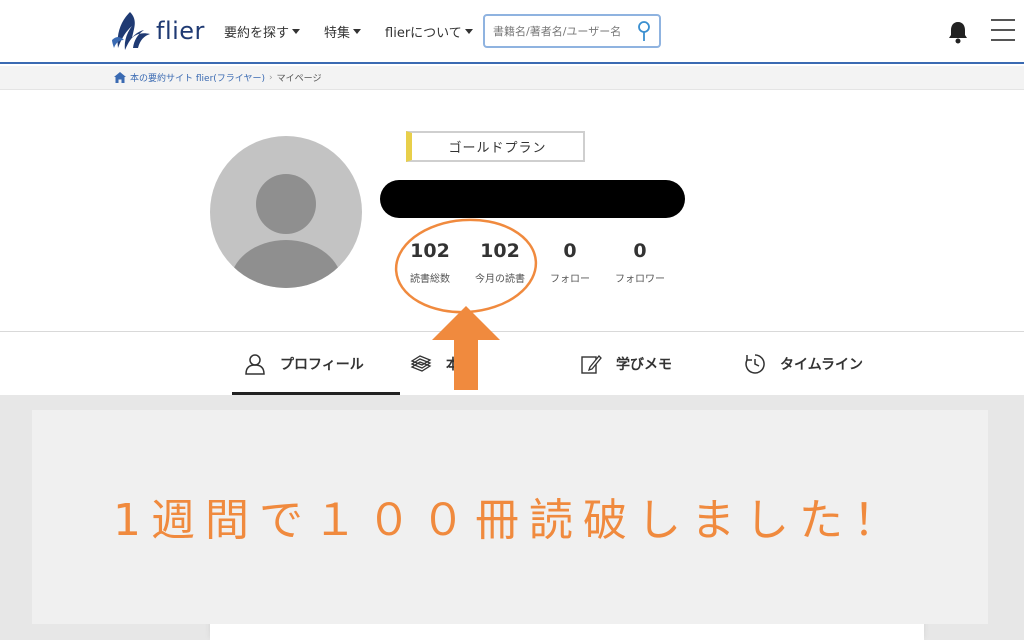  Describe the element at coordinates (299, 79) in the screenshot. I see `breadcrumb-current: マイページ` at that location.